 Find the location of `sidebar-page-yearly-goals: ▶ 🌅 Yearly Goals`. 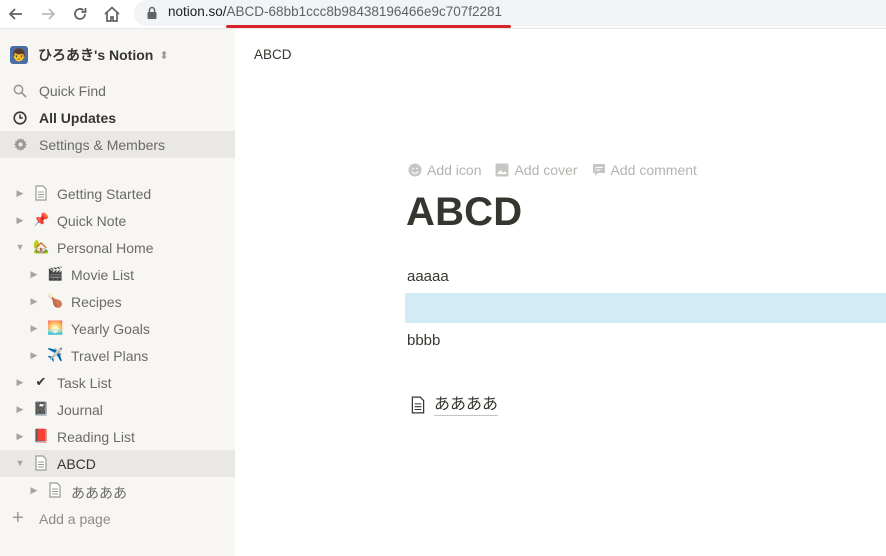

sidebar-page-yearly-goals: ▶ 🌅 Yearly Goals is located at coordinates (117, 328).